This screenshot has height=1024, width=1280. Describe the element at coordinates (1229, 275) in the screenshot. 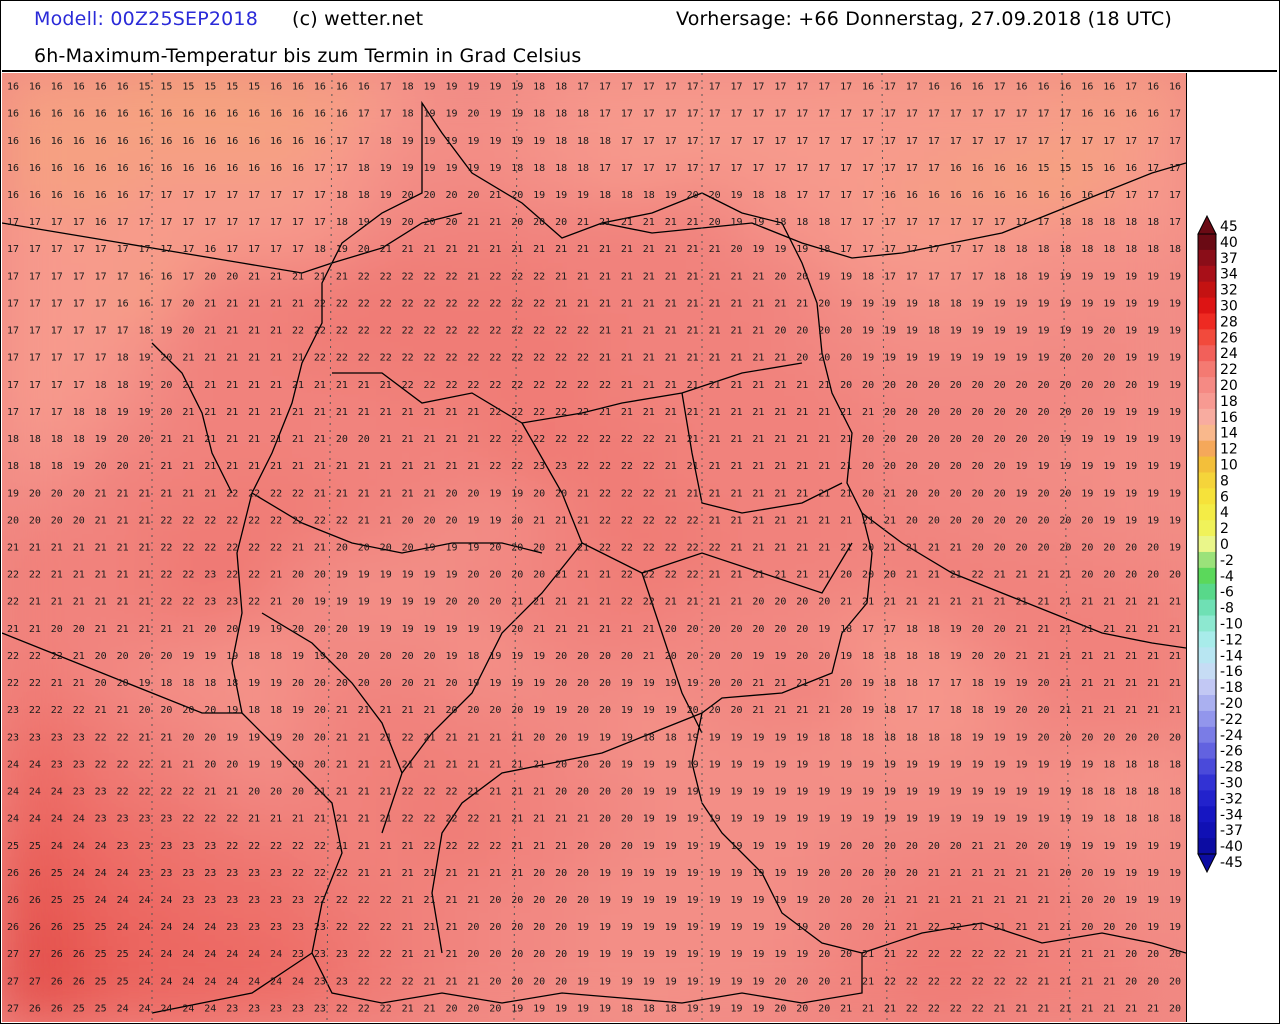

I see `legend-label: 34` at that location.